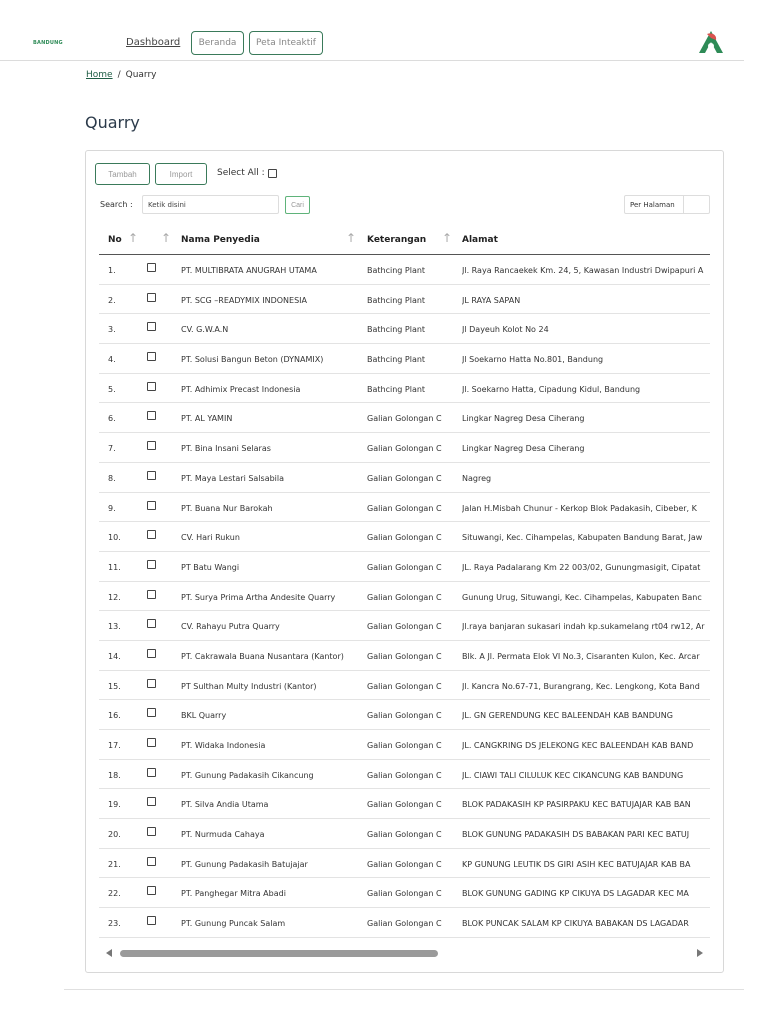 The image size is (768, 1024). I want to click on select-all: Select All :, so click(247, 173).